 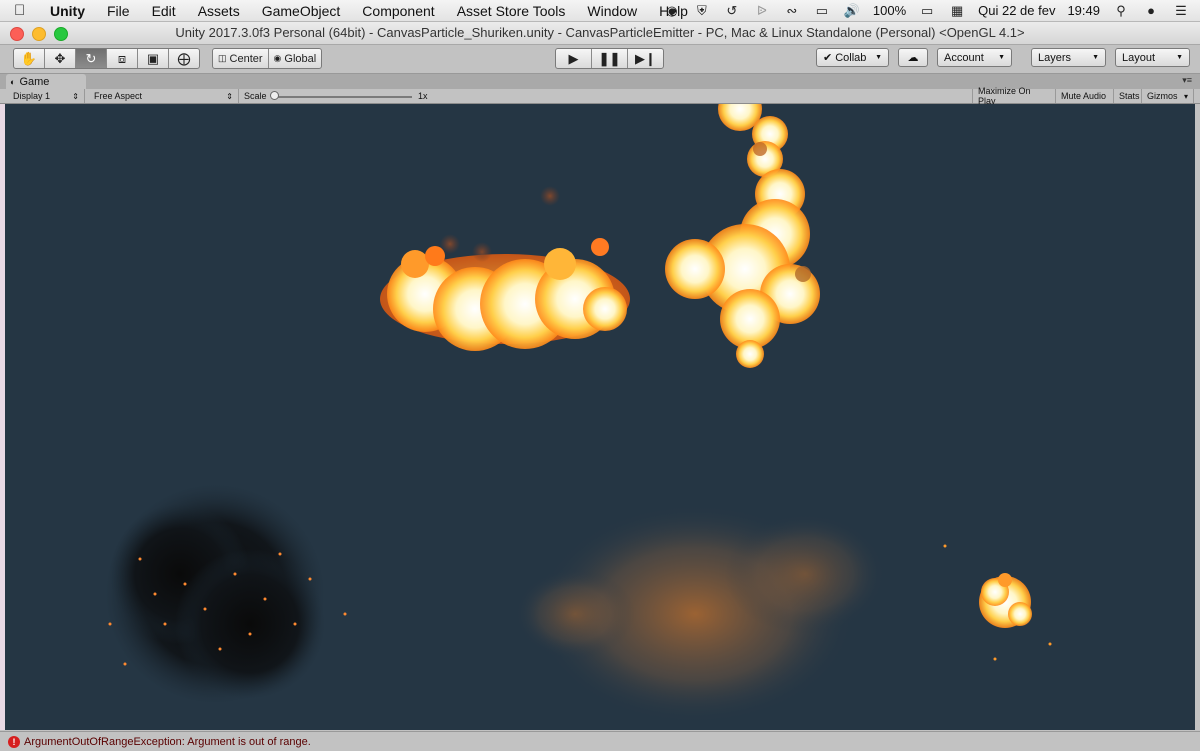 What do you see at coordinates (1151, 11) in the screenshot?
I see `siri-icon: ●` at bounding box center [1151, 11].